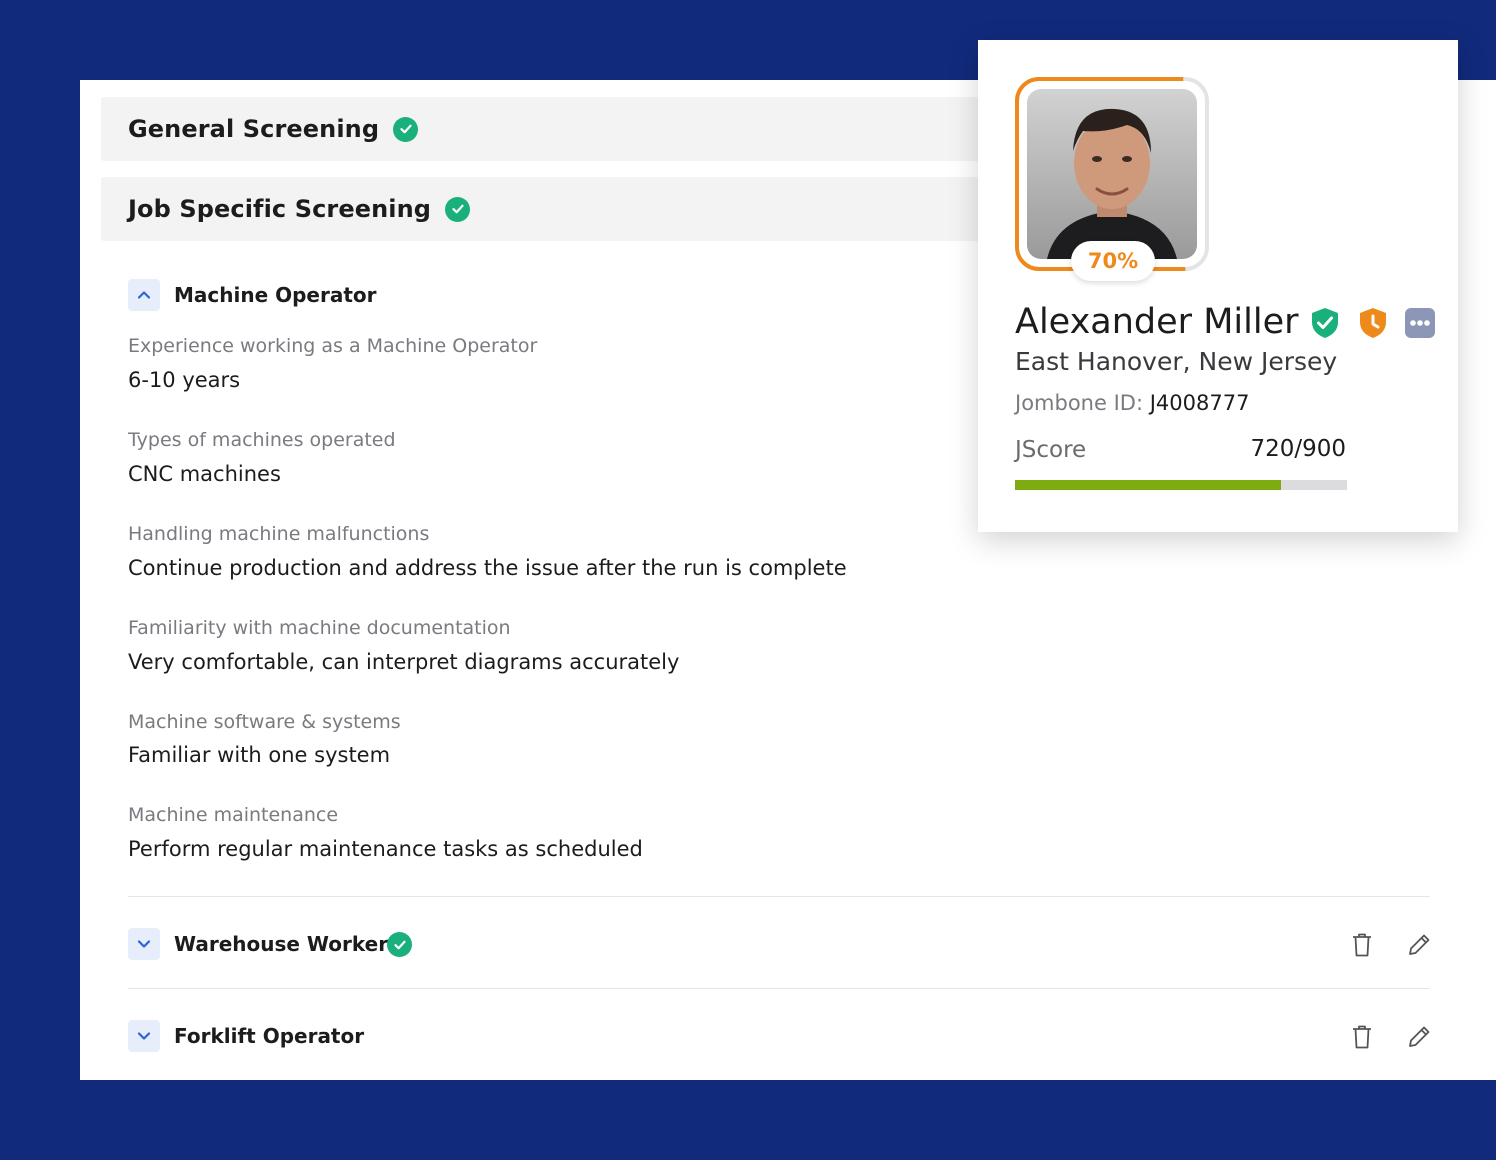  What do you see at coordinates (1112, 174) in the screenshot?
I see `avatar` at bounding box center [1112, 174].